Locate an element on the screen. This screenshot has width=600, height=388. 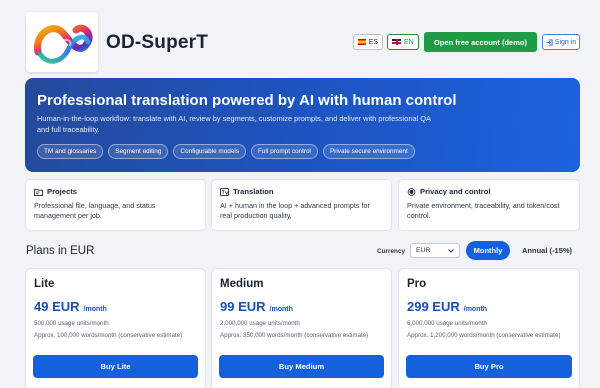
plan-name: Medium is located at coordinates (242, 284).